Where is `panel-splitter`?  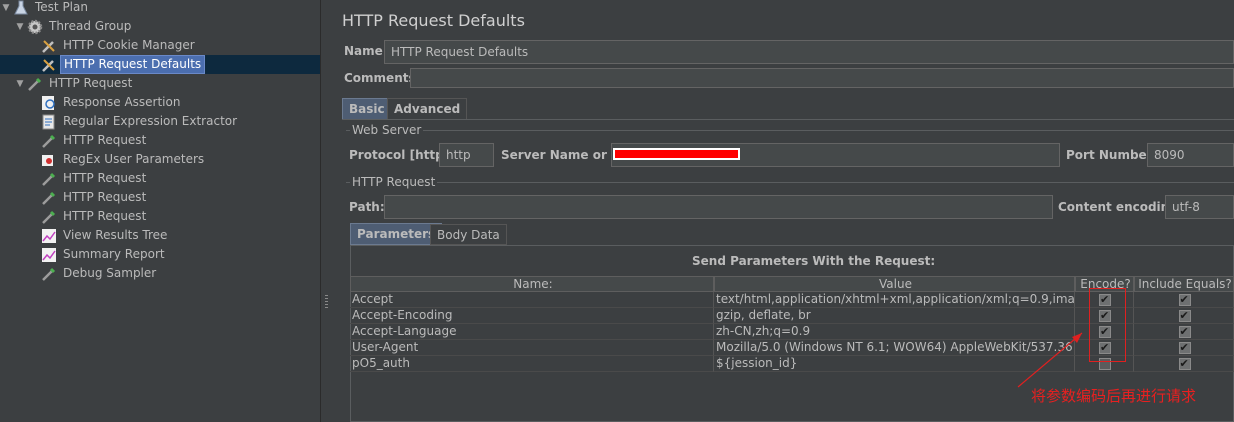 panel-splitter is located at coordinates (326, 211).